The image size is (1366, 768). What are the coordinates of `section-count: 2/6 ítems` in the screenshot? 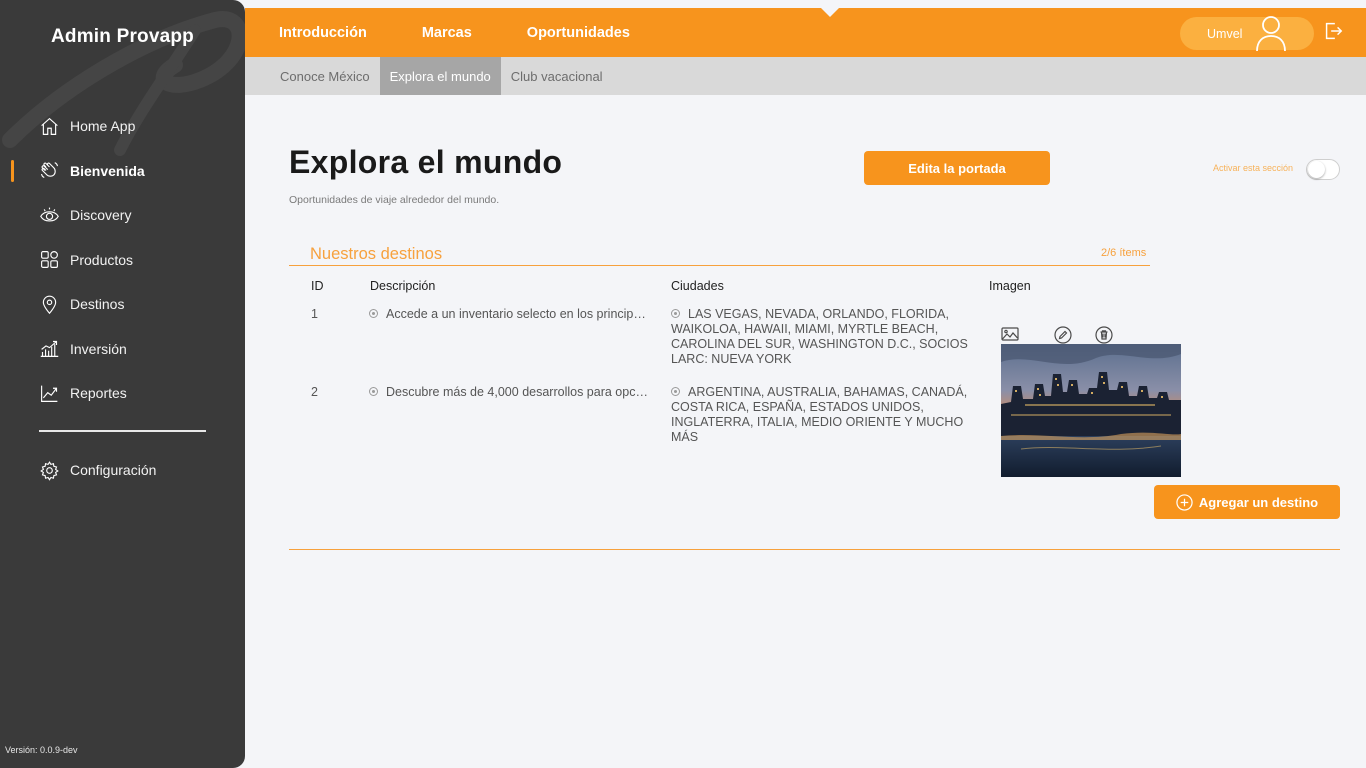 It's located at (1124, 253).